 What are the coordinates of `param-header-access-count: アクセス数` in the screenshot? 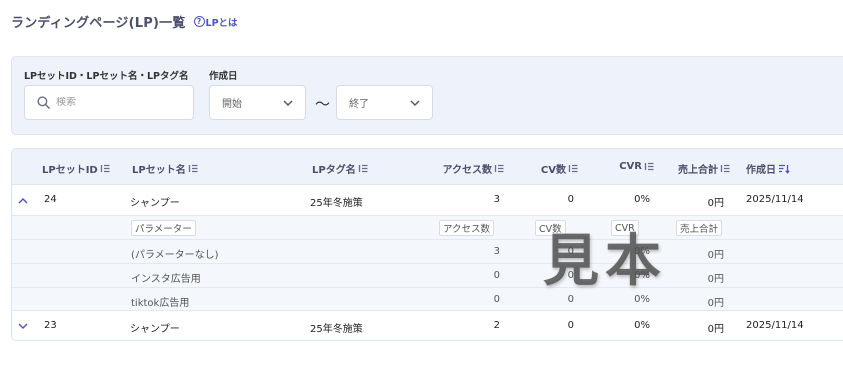 It's located at (467, 228).